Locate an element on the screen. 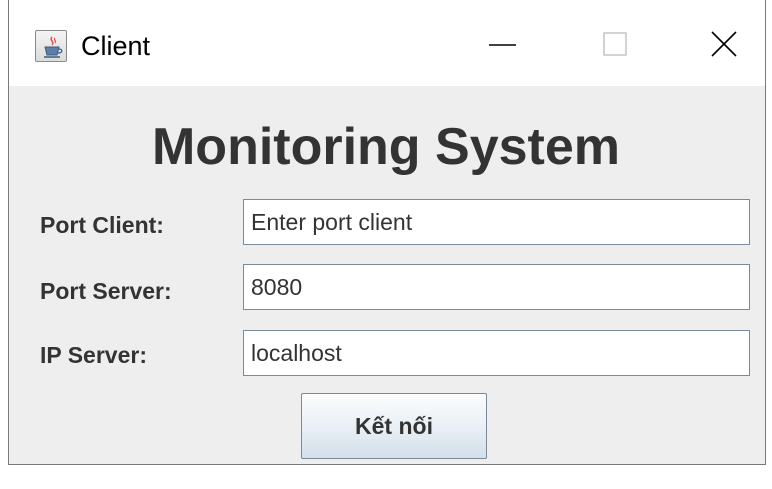  port-client-label: Port Client: is located at coordinates (102, 225).